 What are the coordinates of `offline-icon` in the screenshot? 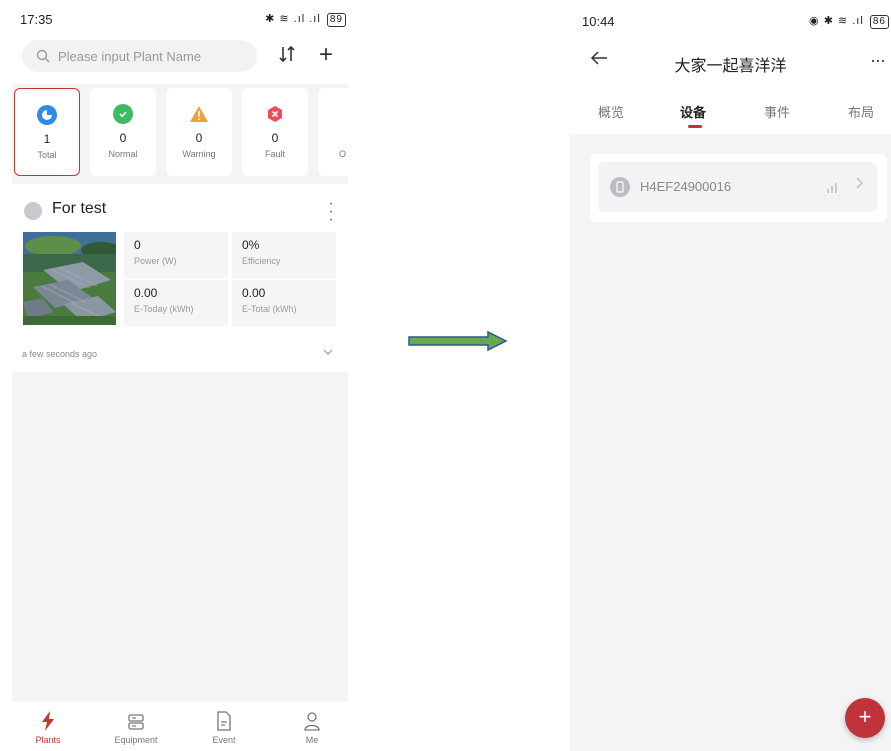 It's located at (346, 114).